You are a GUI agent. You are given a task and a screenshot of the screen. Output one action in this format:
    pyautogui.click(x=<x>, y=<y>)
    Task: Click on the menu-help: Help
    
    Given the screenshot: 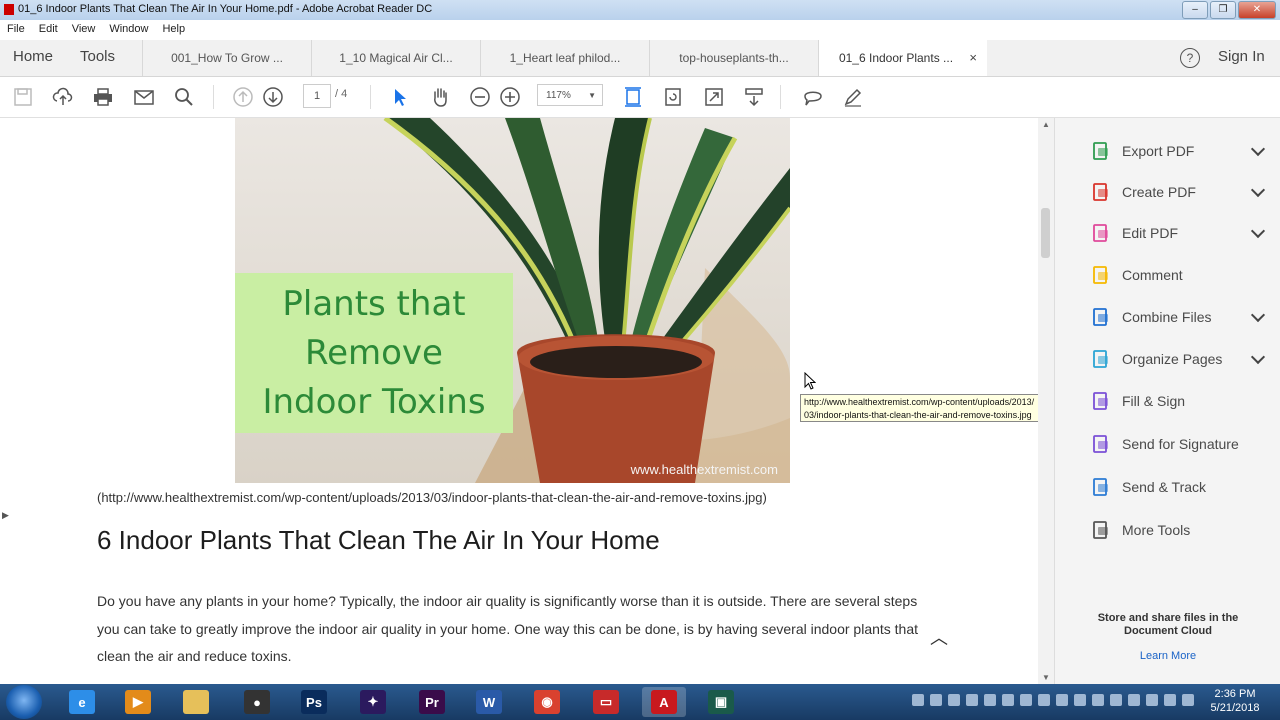 What is the action you would take?
    pyautogui.click(x=173, y=30)
    